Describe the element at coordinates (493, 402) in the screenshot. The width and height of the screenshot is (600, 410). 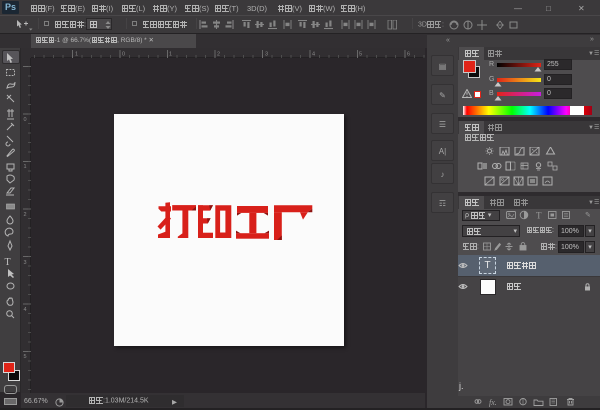
I see `svg-text: fx.` at that location.